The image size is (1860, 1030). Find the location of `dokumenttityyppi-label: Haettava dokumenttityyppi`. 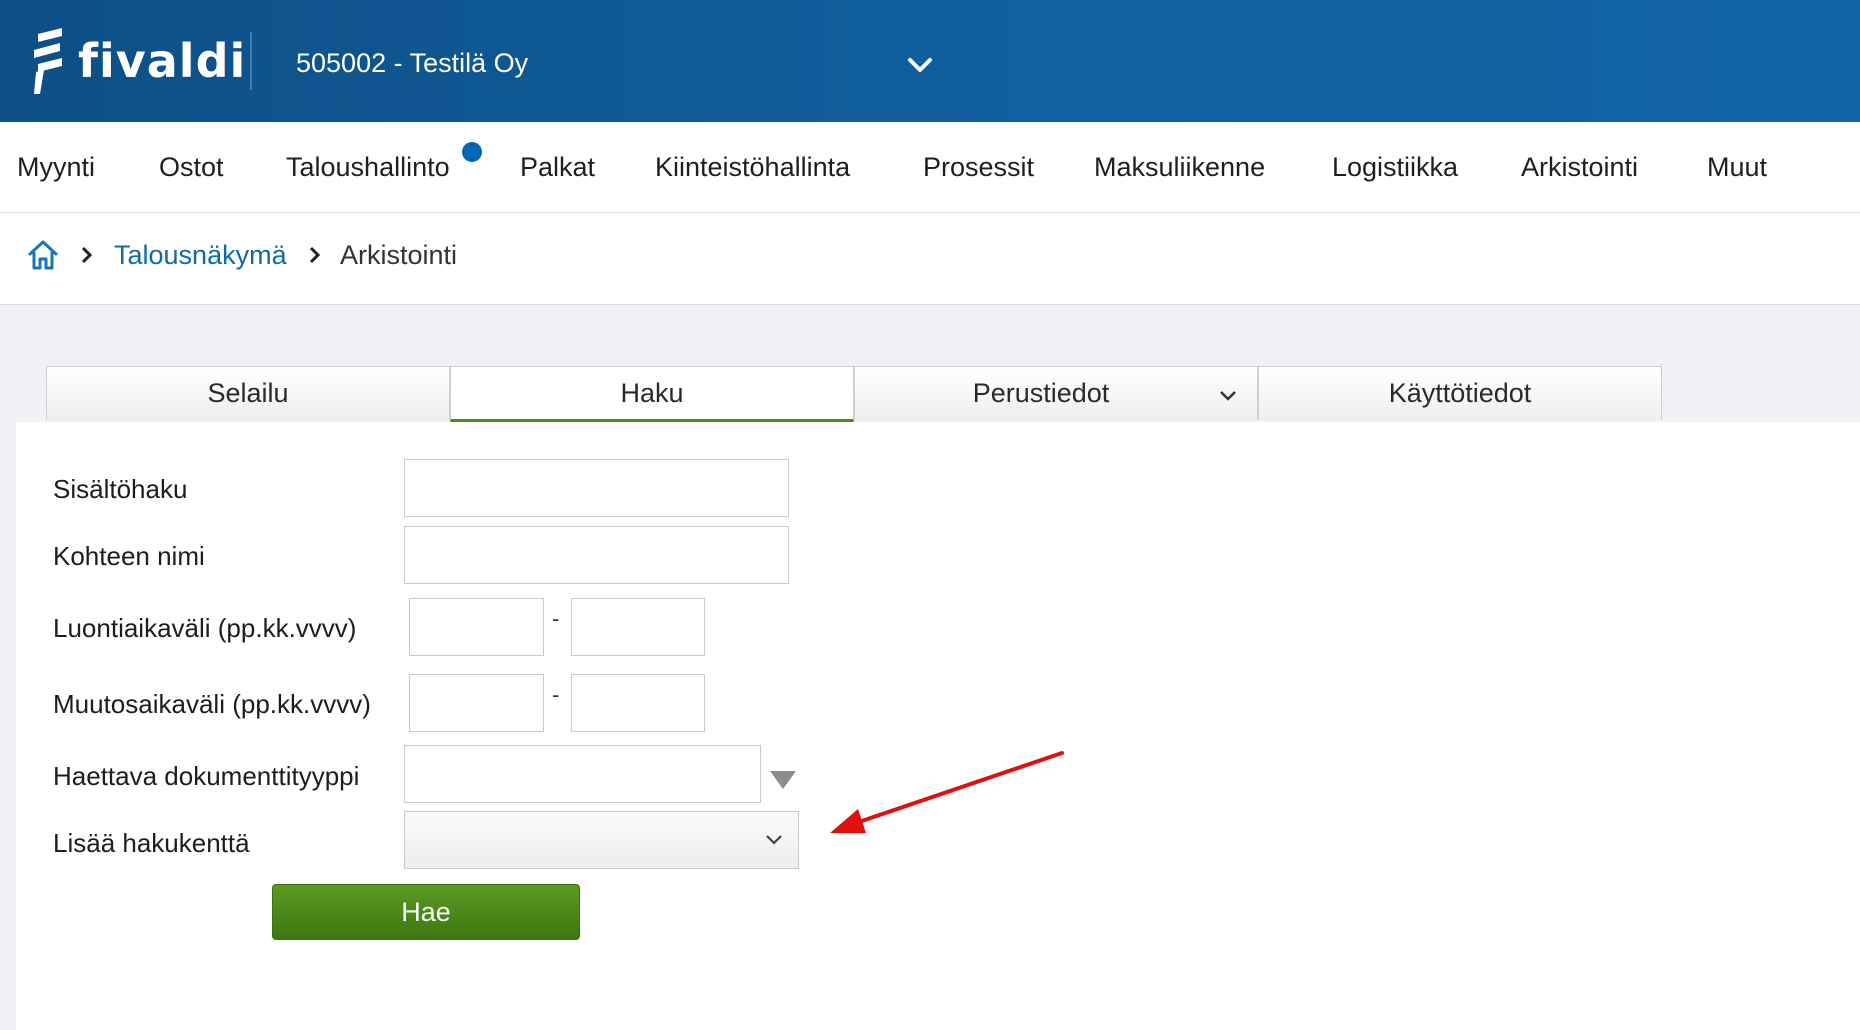

dokumenttityyppi-label: Haettava dokumenttityyppi is located at coordinates (206, 776).